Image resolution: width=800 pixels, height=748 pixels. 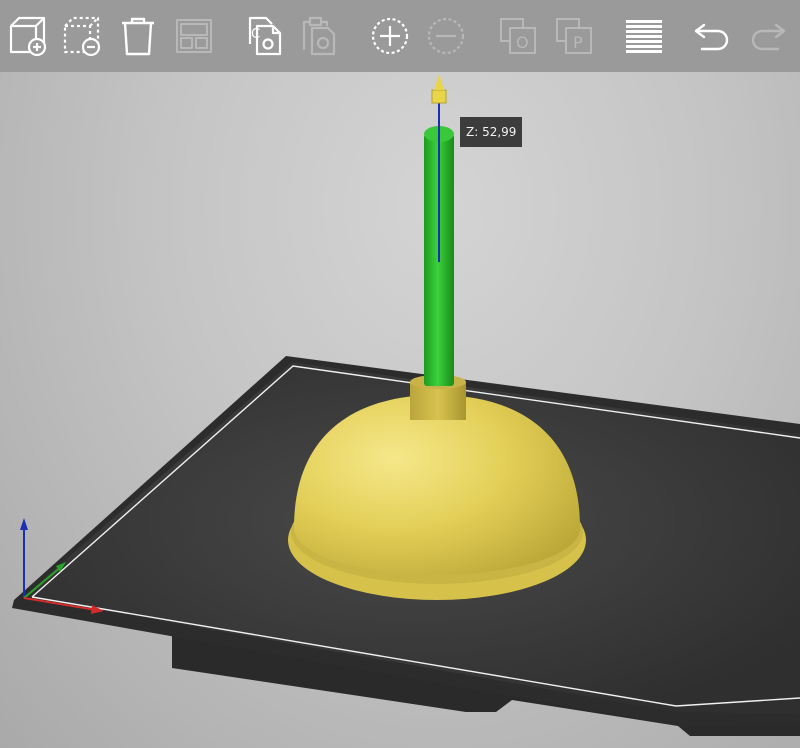 I want to click on top-toolbar: C O P, so click(x=400, y=36).